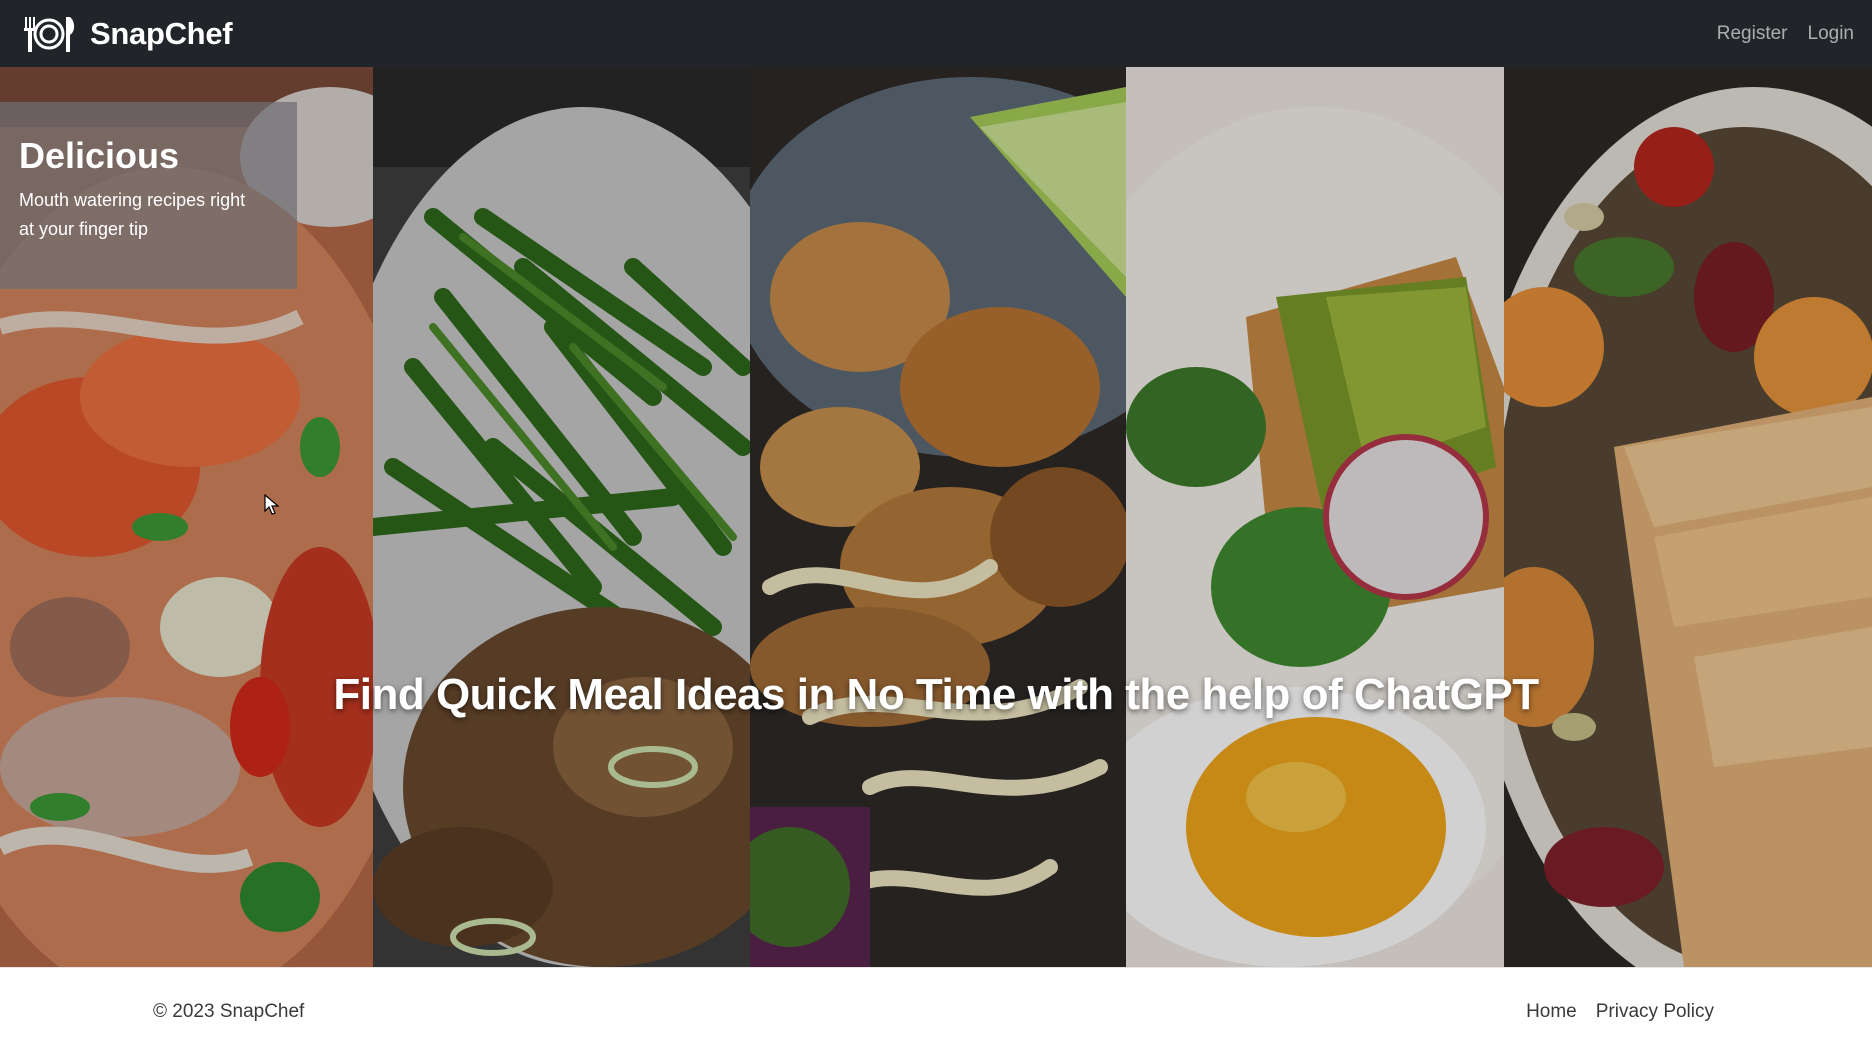 The width and height of the screenshot is (1872, 1051). Describe the element at coordinates (229, 1011) in the screenshot. I see `copyright-text: © 2023 SnapChef` at that location.